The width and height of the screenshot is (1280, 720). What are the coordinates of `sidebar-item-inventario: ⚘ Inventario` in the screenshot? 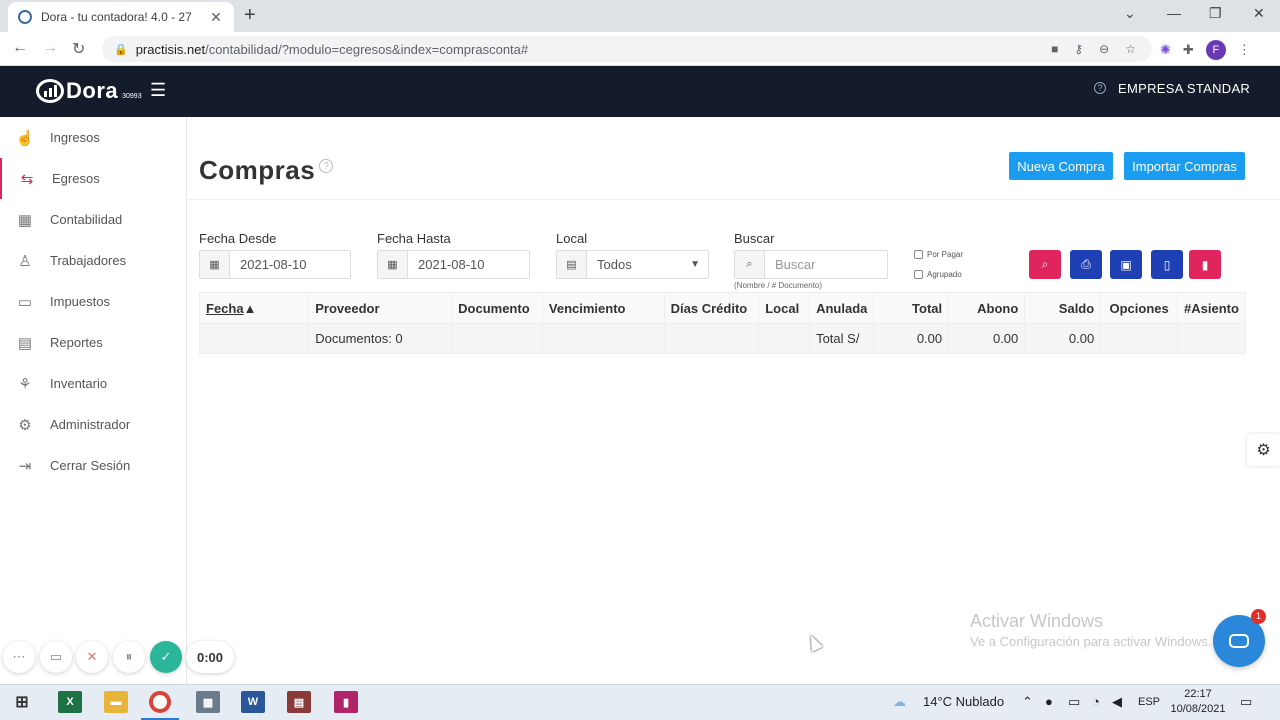 It's located at (93, 383).